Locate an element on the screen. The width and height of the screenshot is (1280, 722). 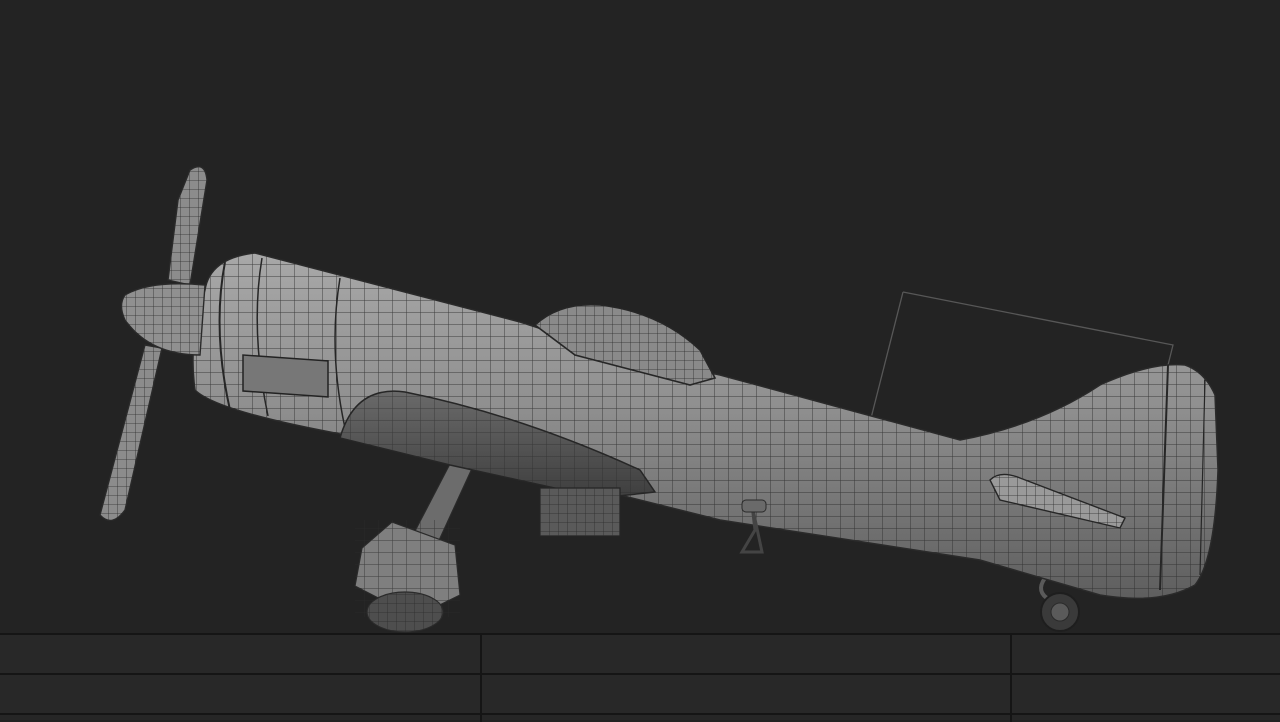
main-landing-gear is located at coordinates (415, 546).